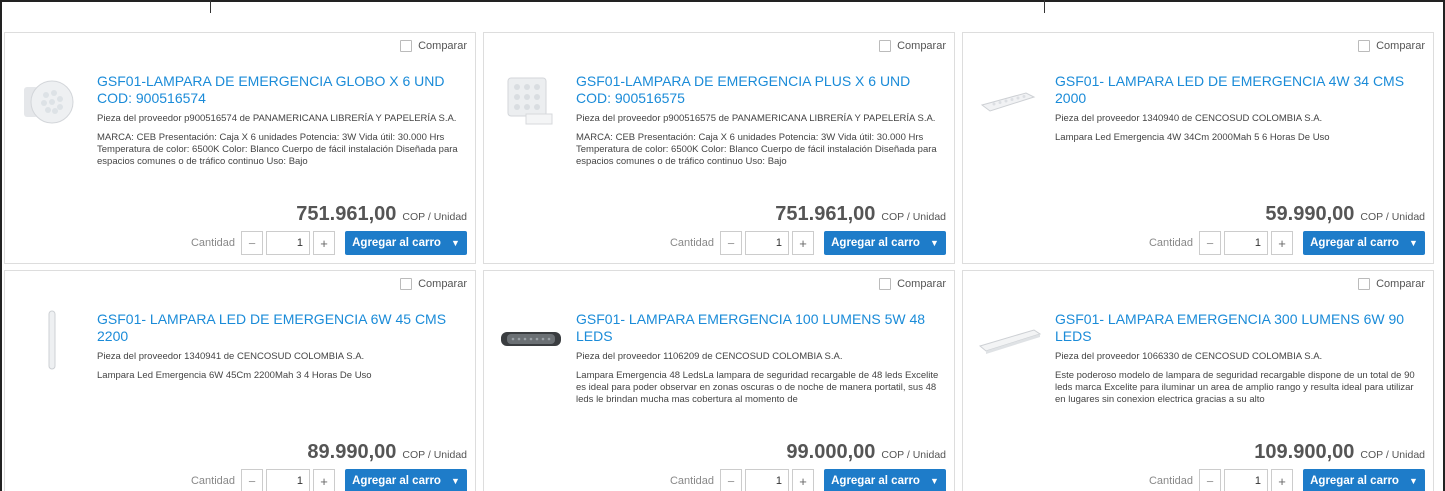 This screenshot has height=491, width=1445. Describe the element at coordinates (1010, 340) in the screenshot. I see `long-bar-lamp-icon` at that location.